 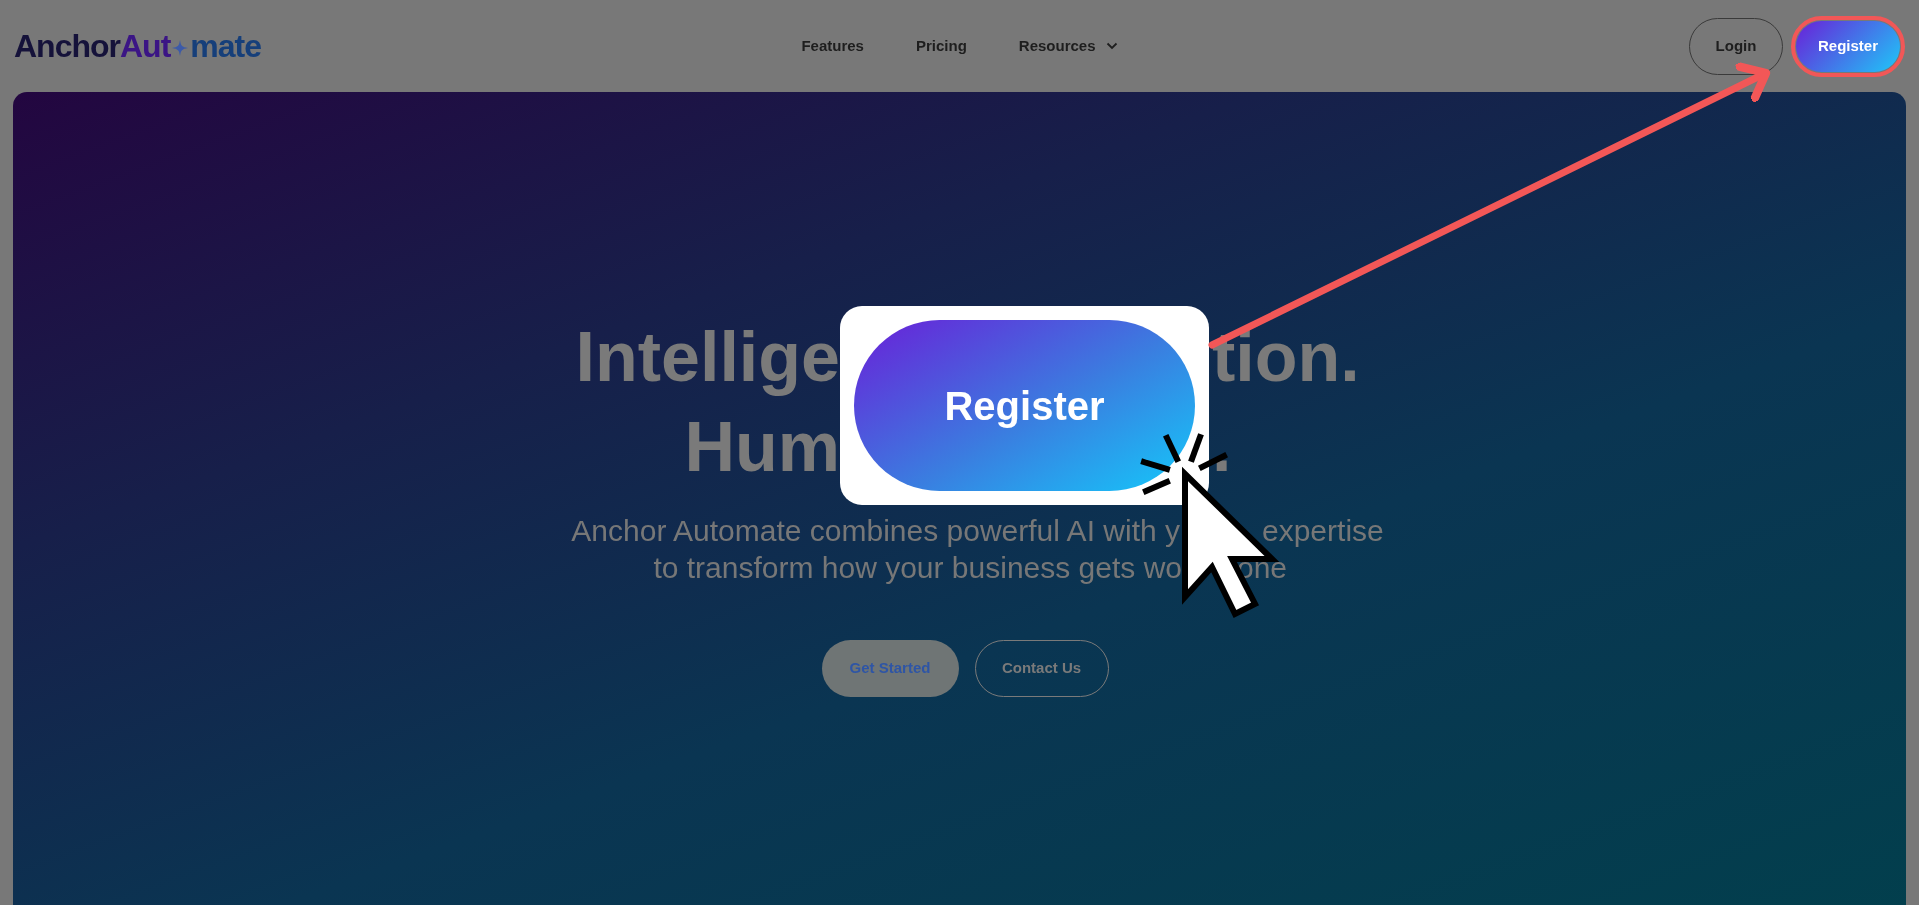 I want to click on logo-text: Aut, so click(x=145, y=46).